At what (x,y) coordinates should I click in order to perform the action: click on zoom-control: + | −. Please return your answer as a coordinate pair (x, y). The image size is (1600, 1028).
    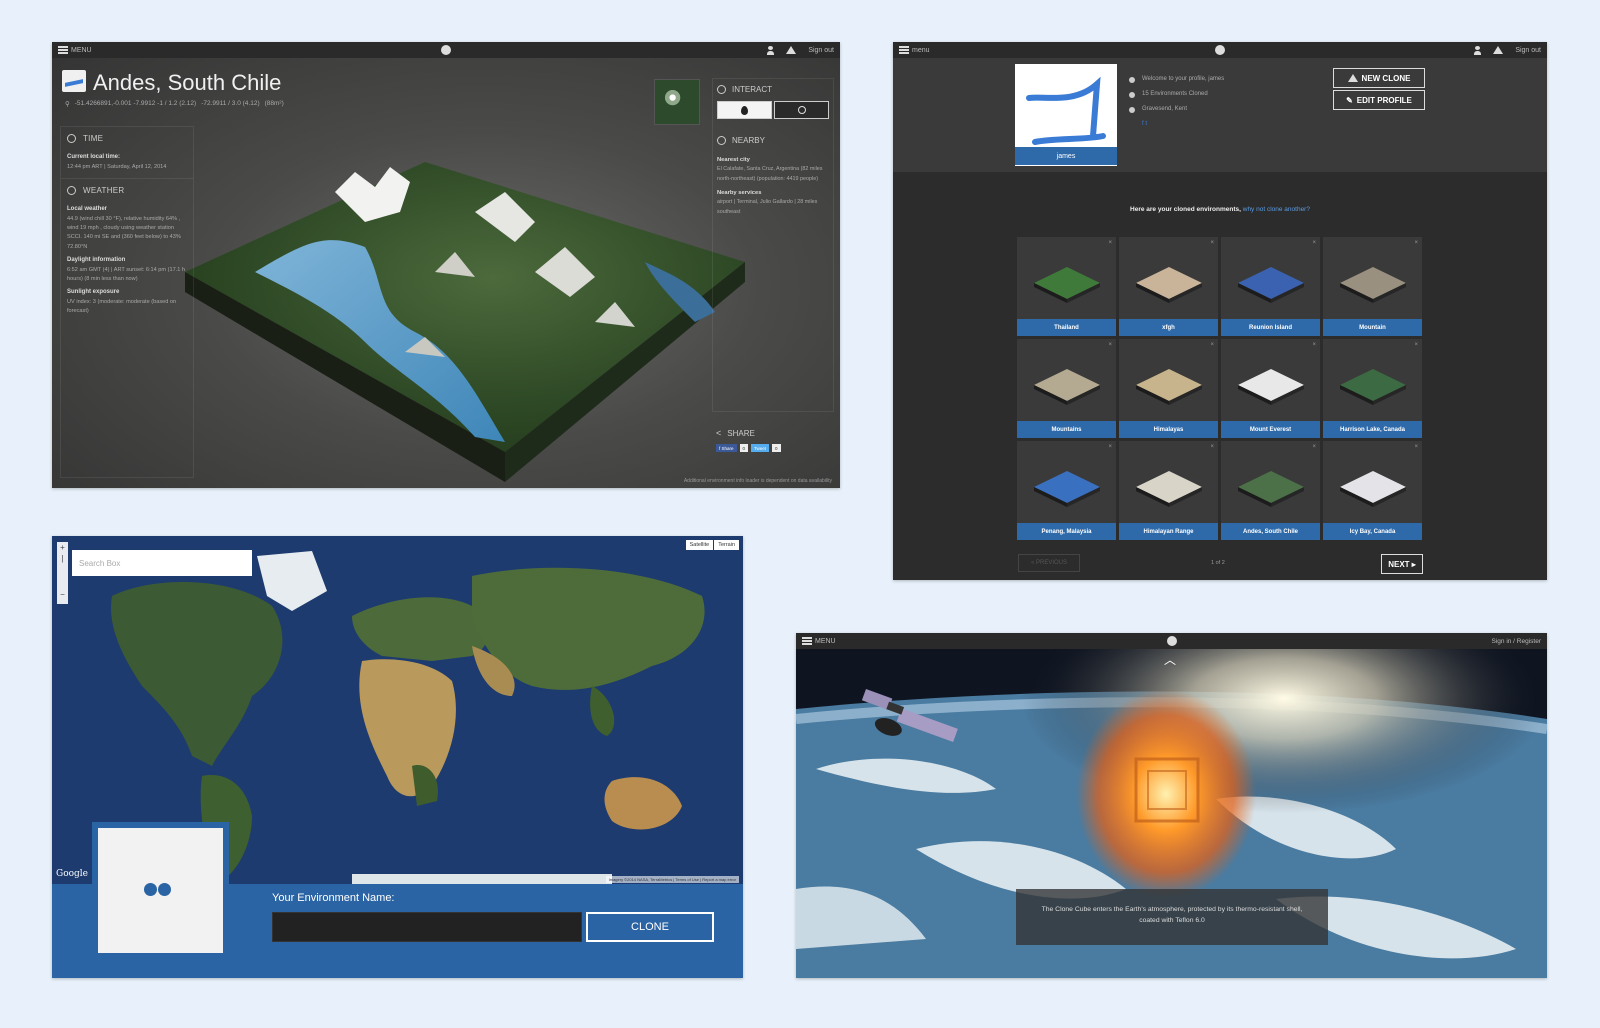
    Looking at the image, I should click on (62, 573).